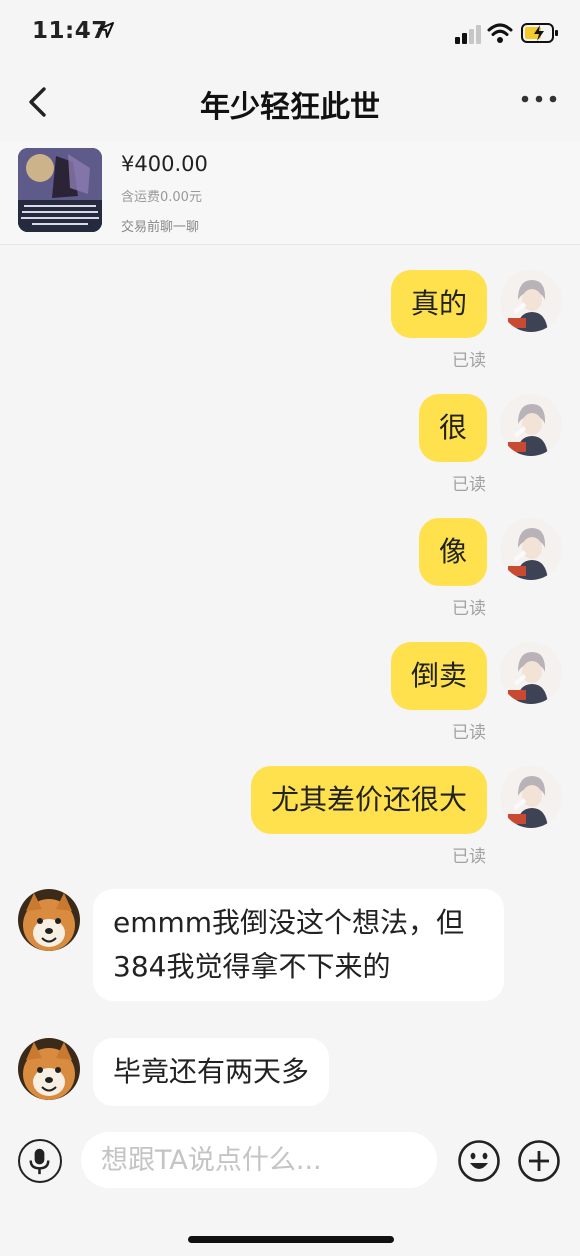 This screenshot has height=1256, width=580. I want to click on message-bubble: 毕竟还有两天多, so click(211, 1072).